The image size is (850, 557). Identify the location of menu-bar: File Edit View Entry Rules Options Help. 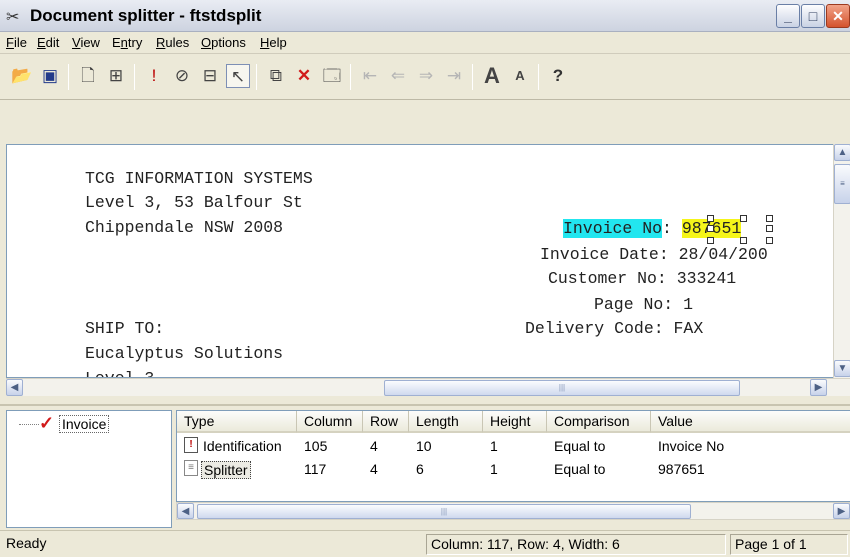
(425, 43).